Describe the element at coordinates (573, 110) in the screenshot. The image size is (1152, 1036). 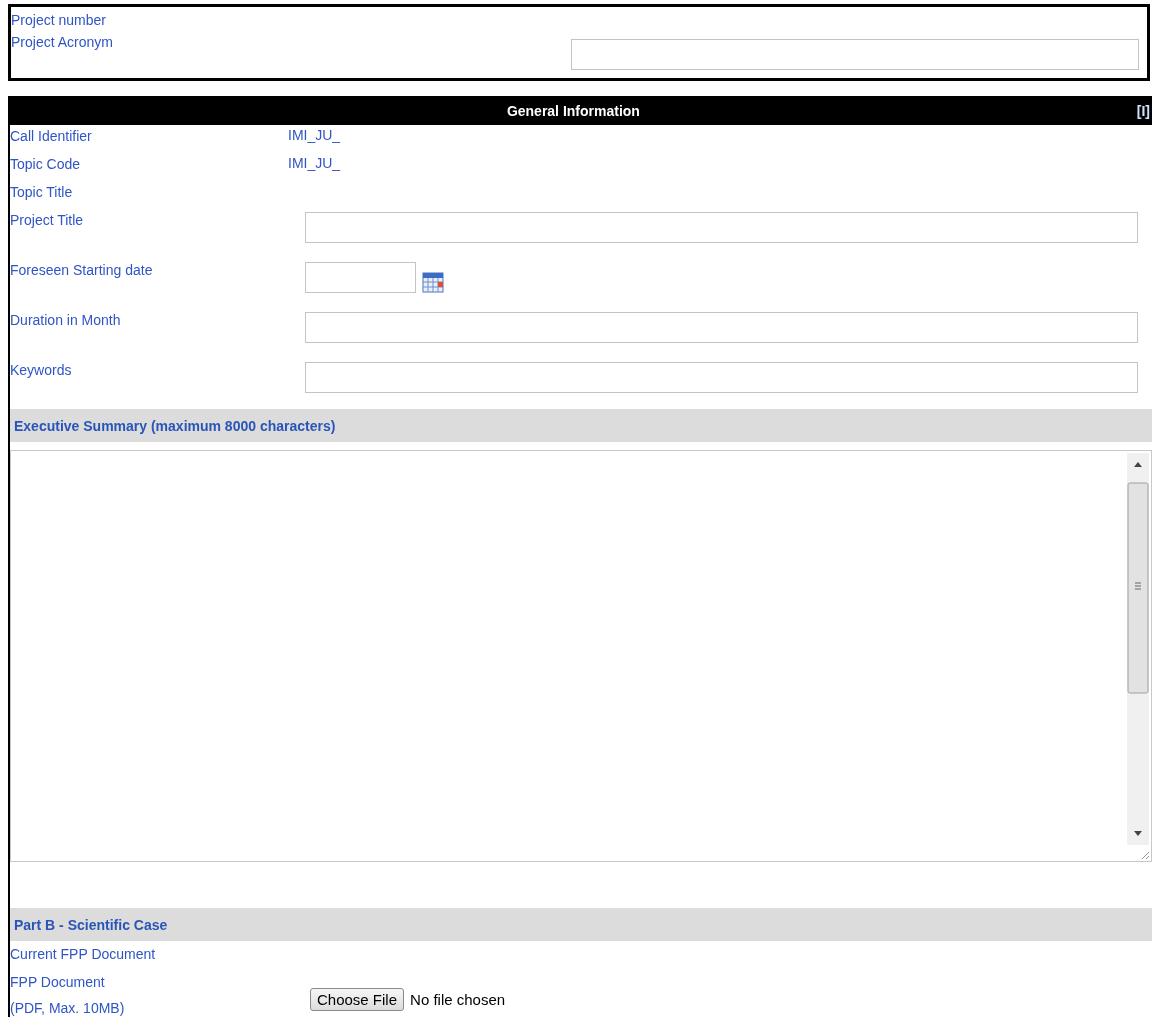
I see `section-title: General Information` at that location.